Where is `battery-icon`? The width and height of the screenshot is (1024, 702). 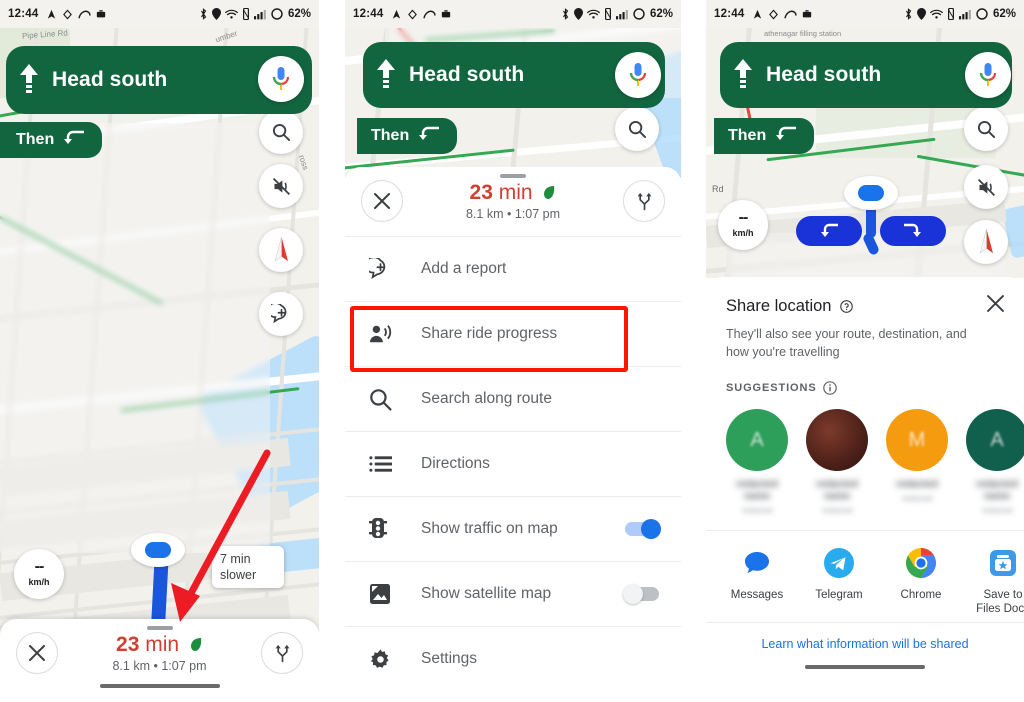 battery-icon is located at coordinates (639, 14).